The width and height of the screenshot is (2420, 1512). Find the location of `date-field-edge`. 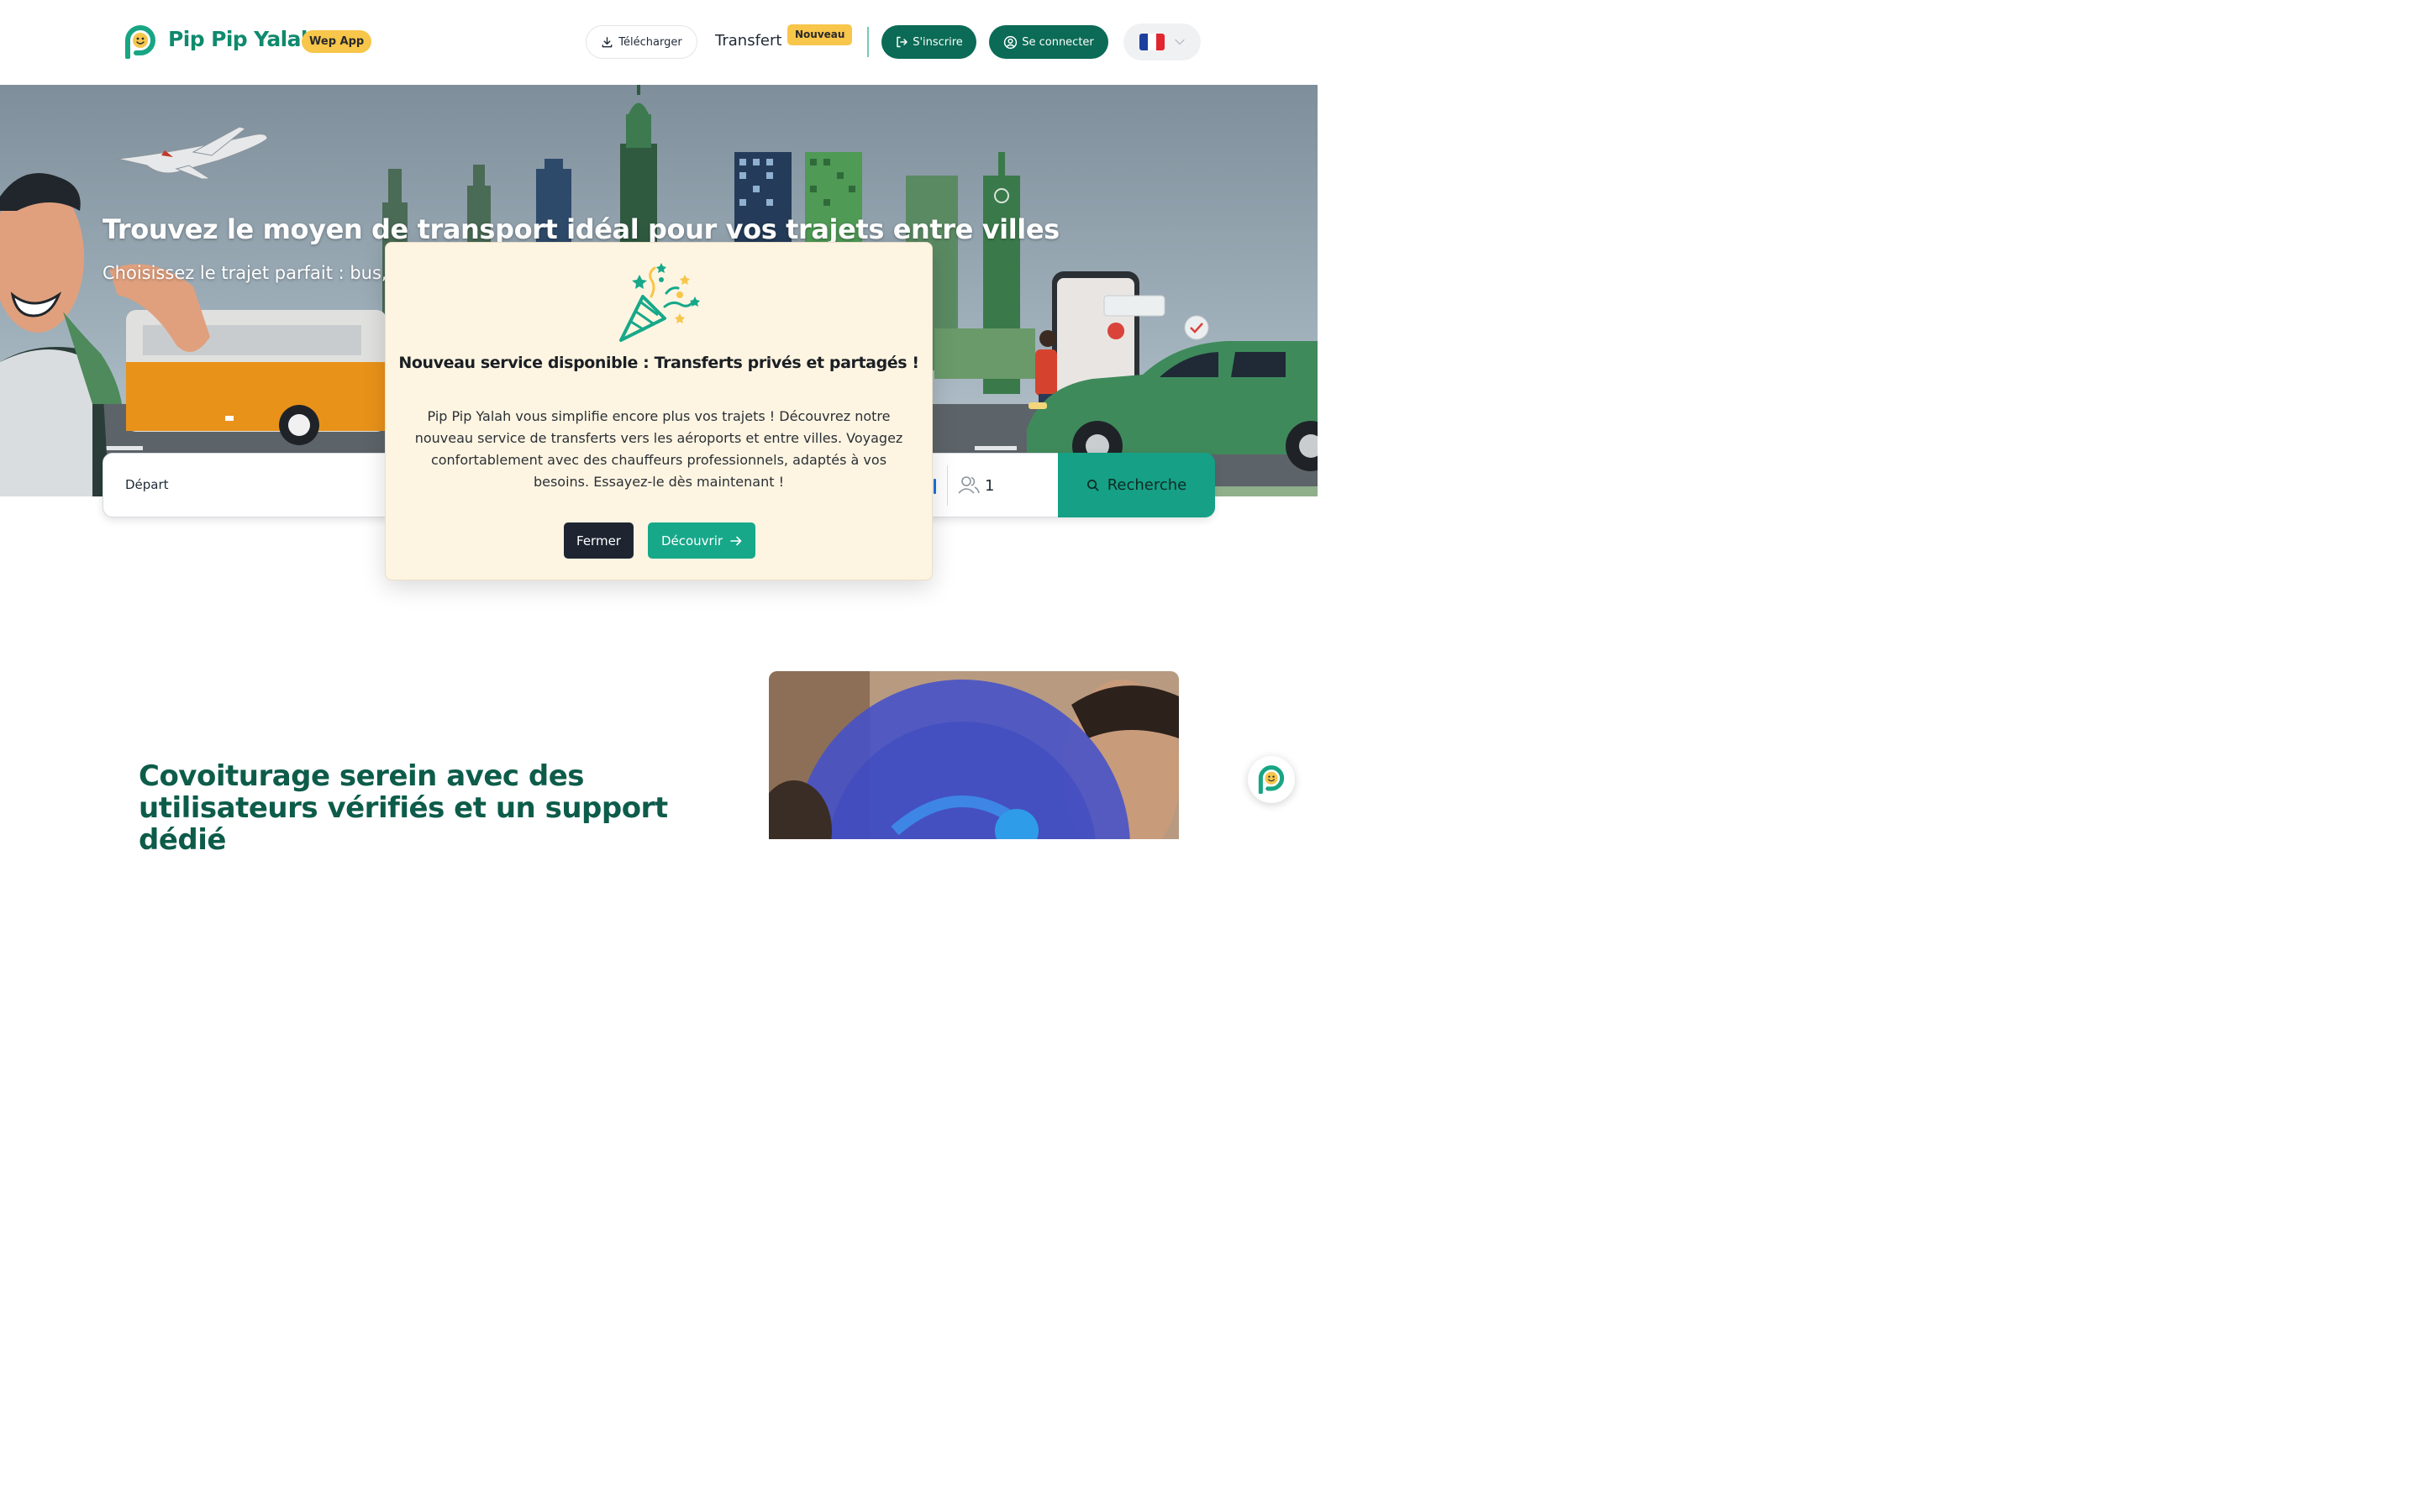

date-field-edge is located at coordinates (935, 486).